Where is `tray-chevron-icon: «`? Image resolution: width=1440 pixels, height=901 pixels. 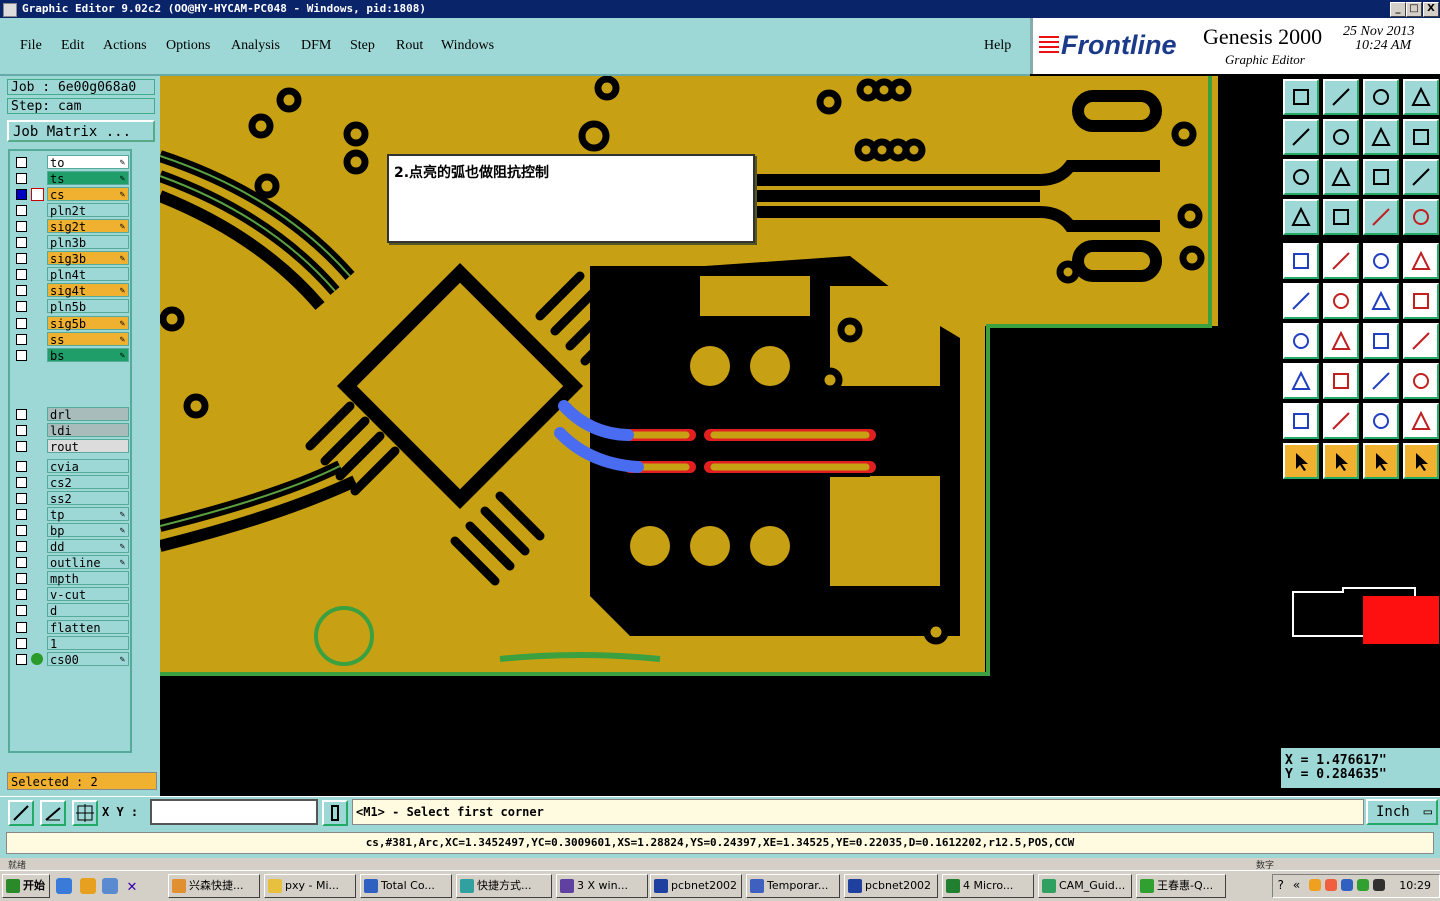
tray-chevron-icon: « is located at coordinates (1296, 885).